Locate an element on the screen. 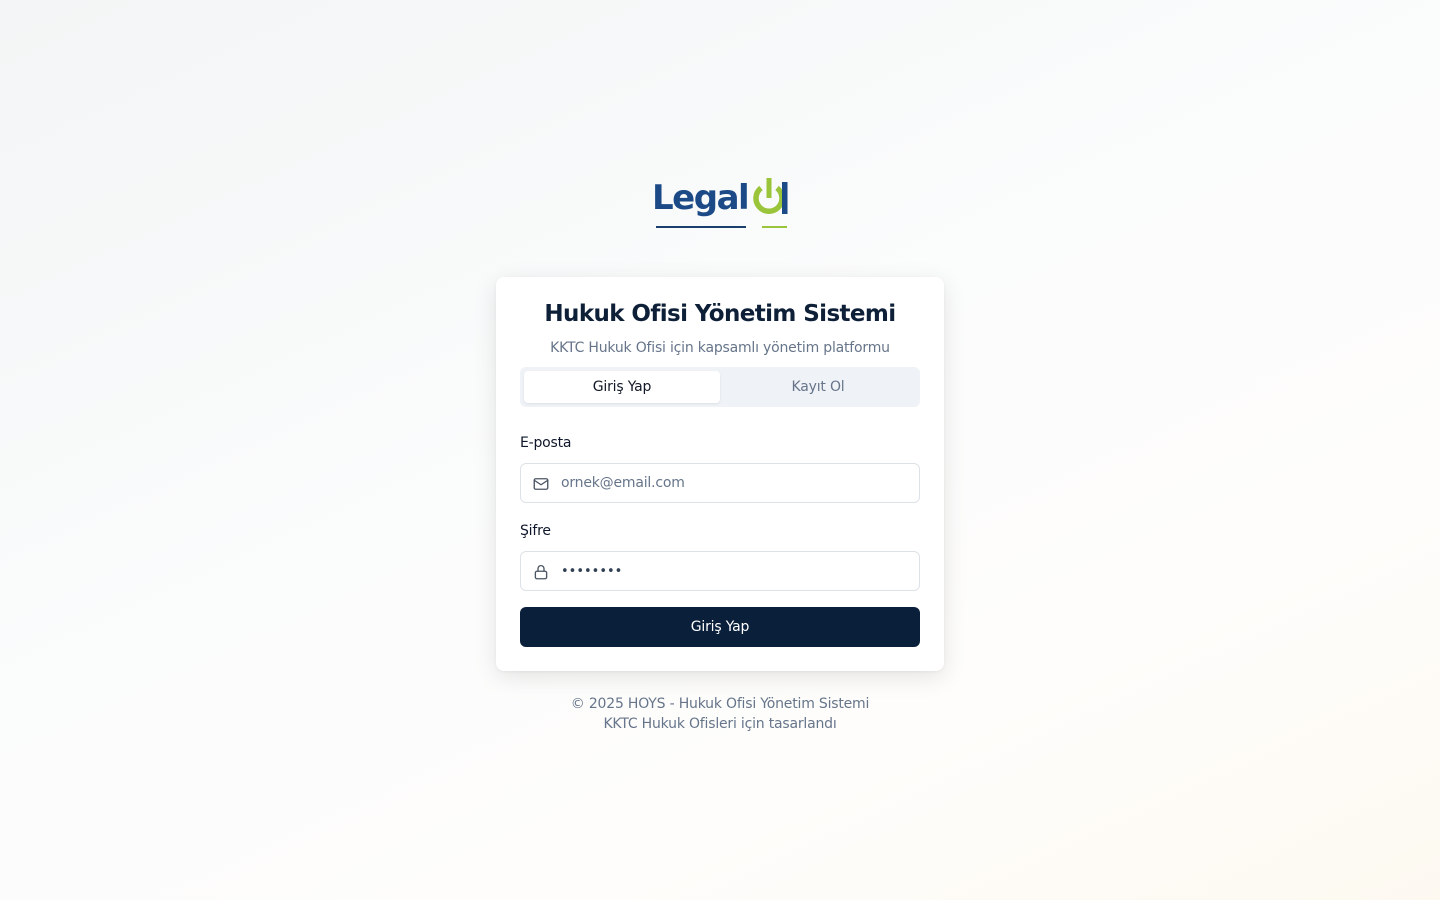  password-input is located at coordinates (737, 571).